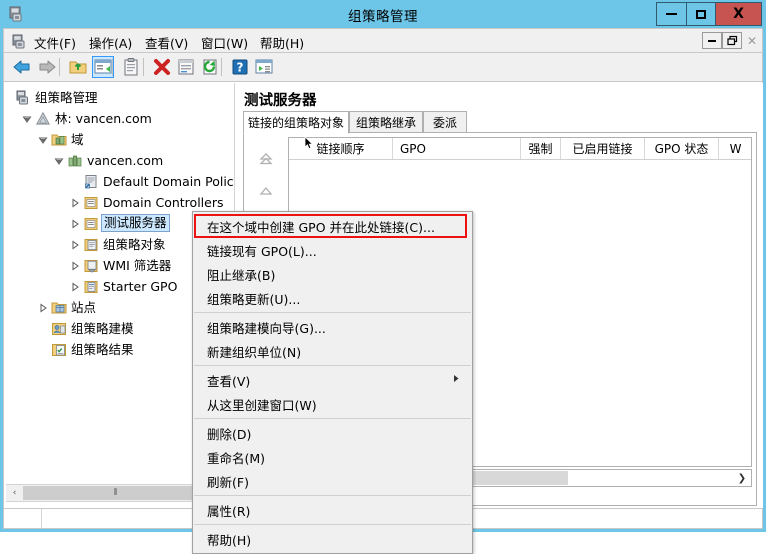  I want to click on menu-new-ou: 新建组织单位(N), so click(332, 351).